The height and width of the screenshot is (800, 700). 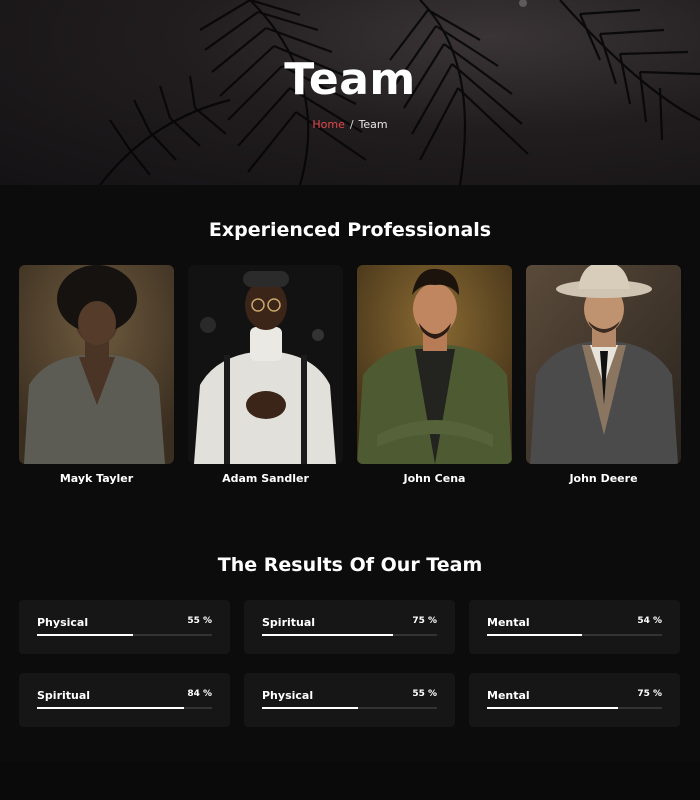 I want to click on skill-progress-card: Spiritual 75 %, so click(x=349, y=627).